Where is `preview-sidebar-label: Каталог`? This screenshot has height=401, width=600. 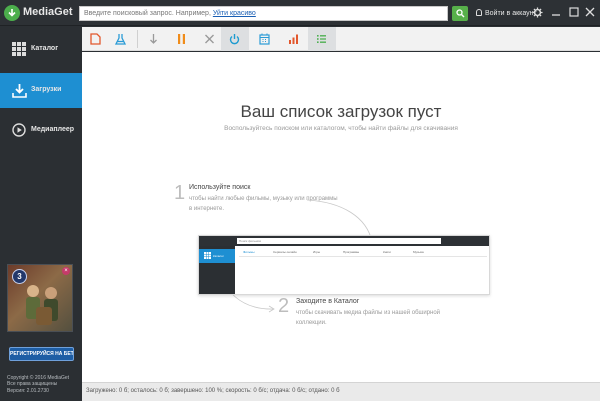 preview-sidebar-label: Каталог is located at coordinates (218, 256).